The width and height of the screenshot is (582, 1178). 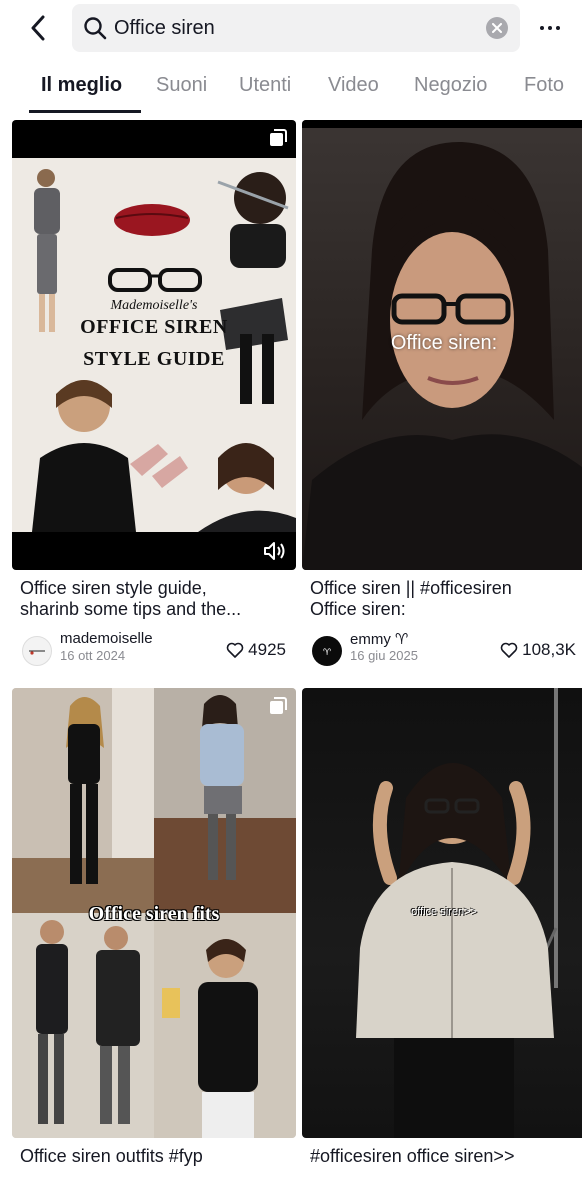 What do you see at coordinates (538, 650) in the screenshot?
I see `like-count: 108,3K` at bounding box center [538, 650].